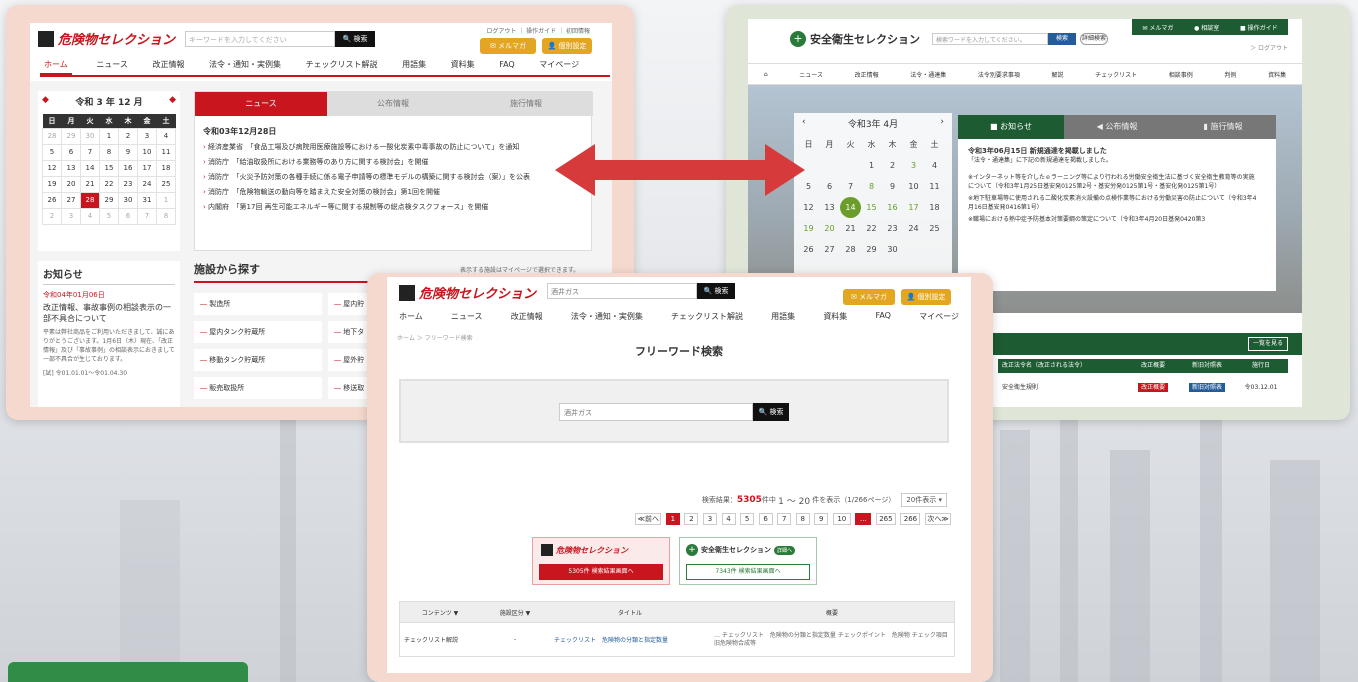 This screenshot has height=682, width=1358. I want to click on left-search-button: 🔍 検索, so click(355, 39).